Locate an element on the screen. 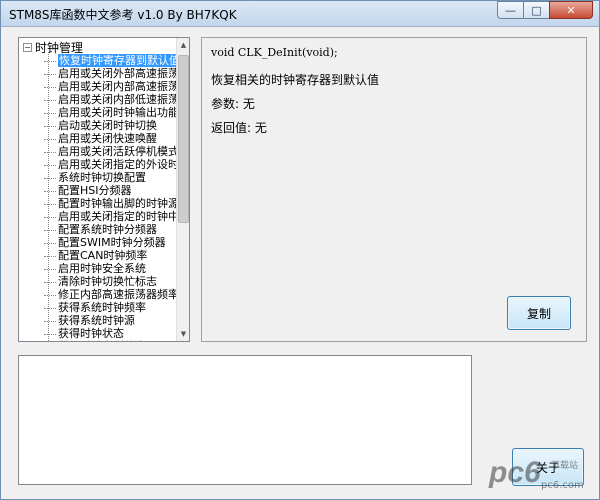  tree-item: 获得系统时钟频率 is located at coordinates (110, 307).